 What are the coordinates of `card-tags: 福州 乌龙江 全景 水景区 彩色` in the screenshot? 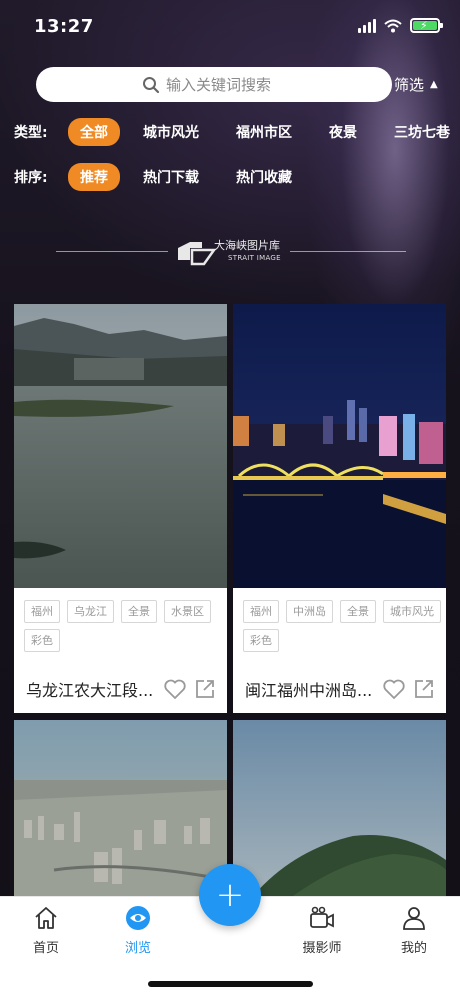 It's located at (124, 626).